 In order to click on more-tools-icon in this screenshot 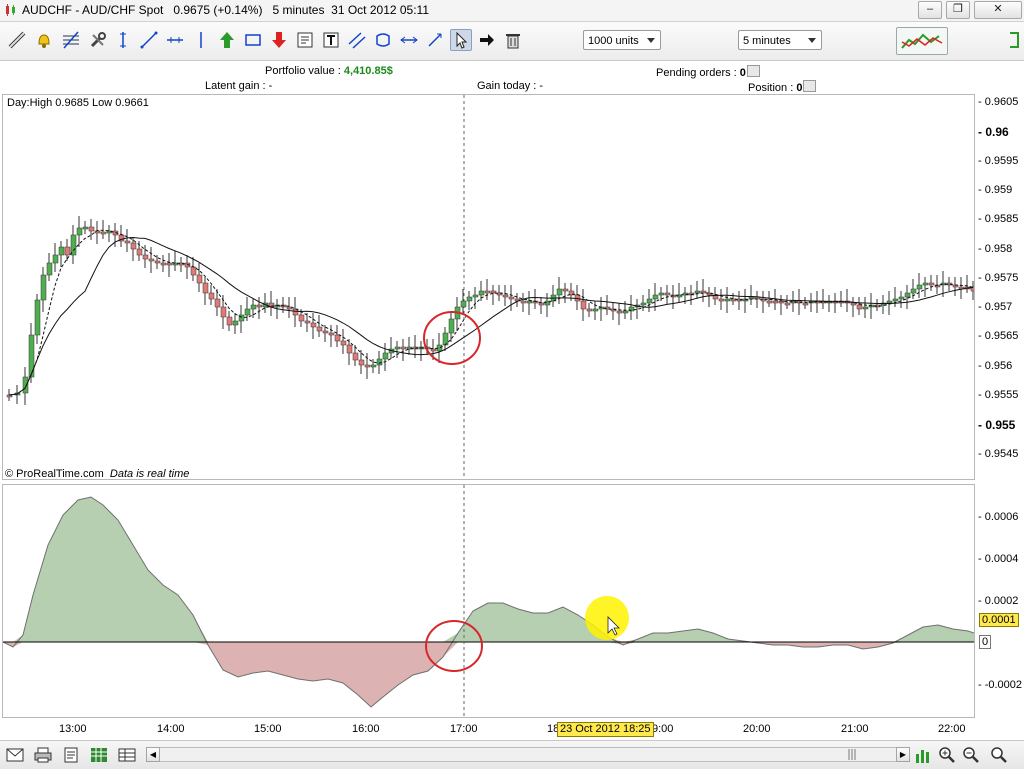, I will do `click(1013, 40)`.